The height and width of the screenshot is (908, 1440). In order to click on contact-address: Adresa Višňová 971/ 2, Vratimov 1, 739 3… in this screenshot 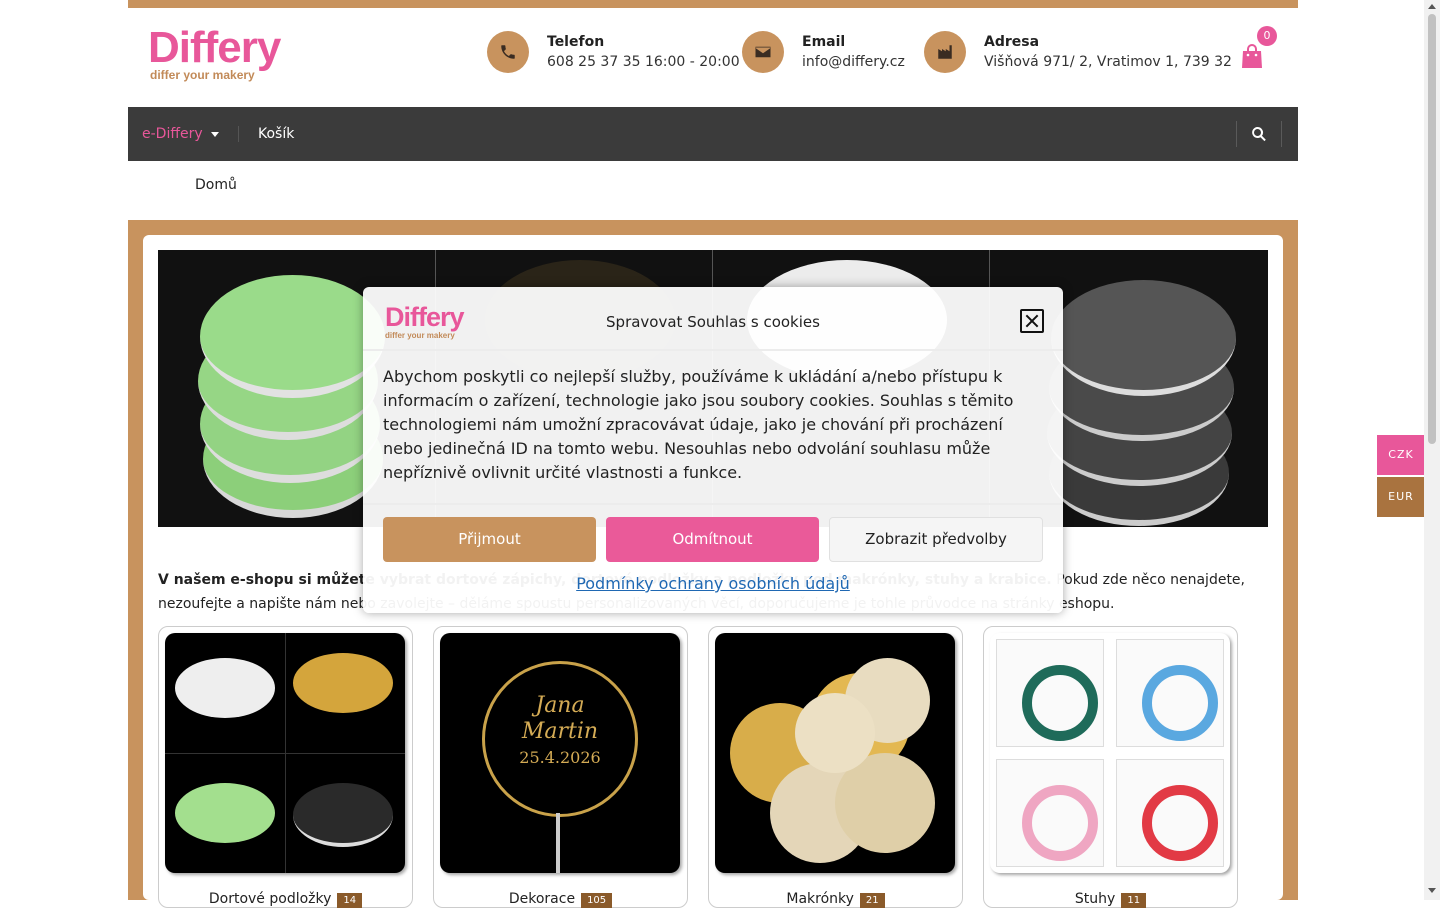, I will do `click(1078, 52)`.